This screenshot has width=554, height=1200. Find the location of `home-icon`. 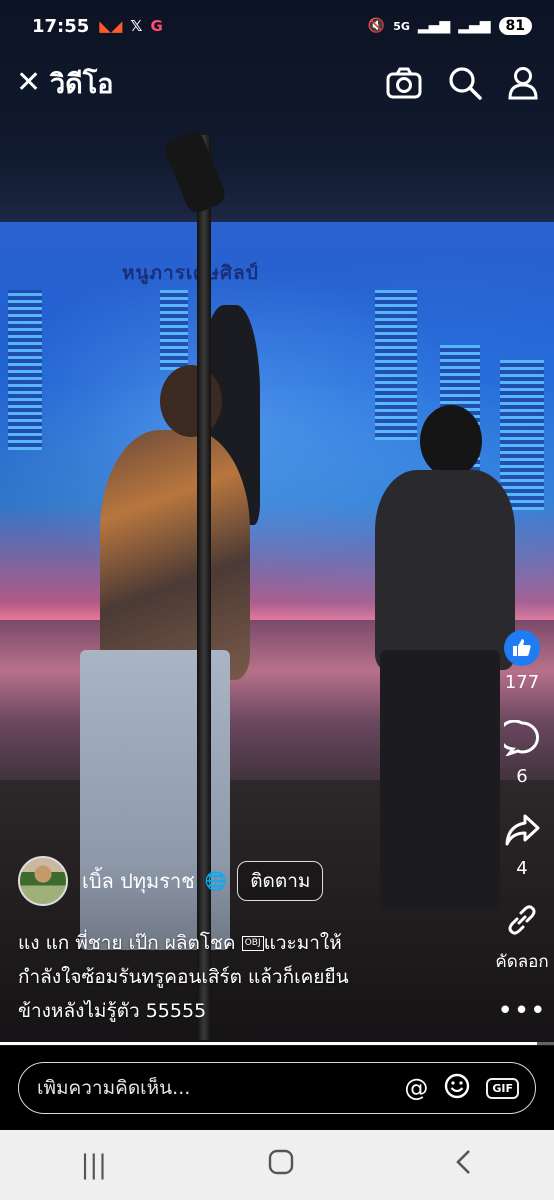

home-icon is located at coordinates (281, 1165).